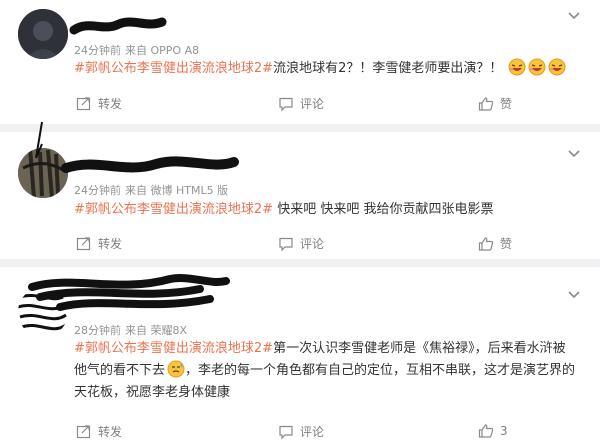 The height and width of the screenshot is (441, 600). I want to click on avatar-scribble, so click(39, 140).